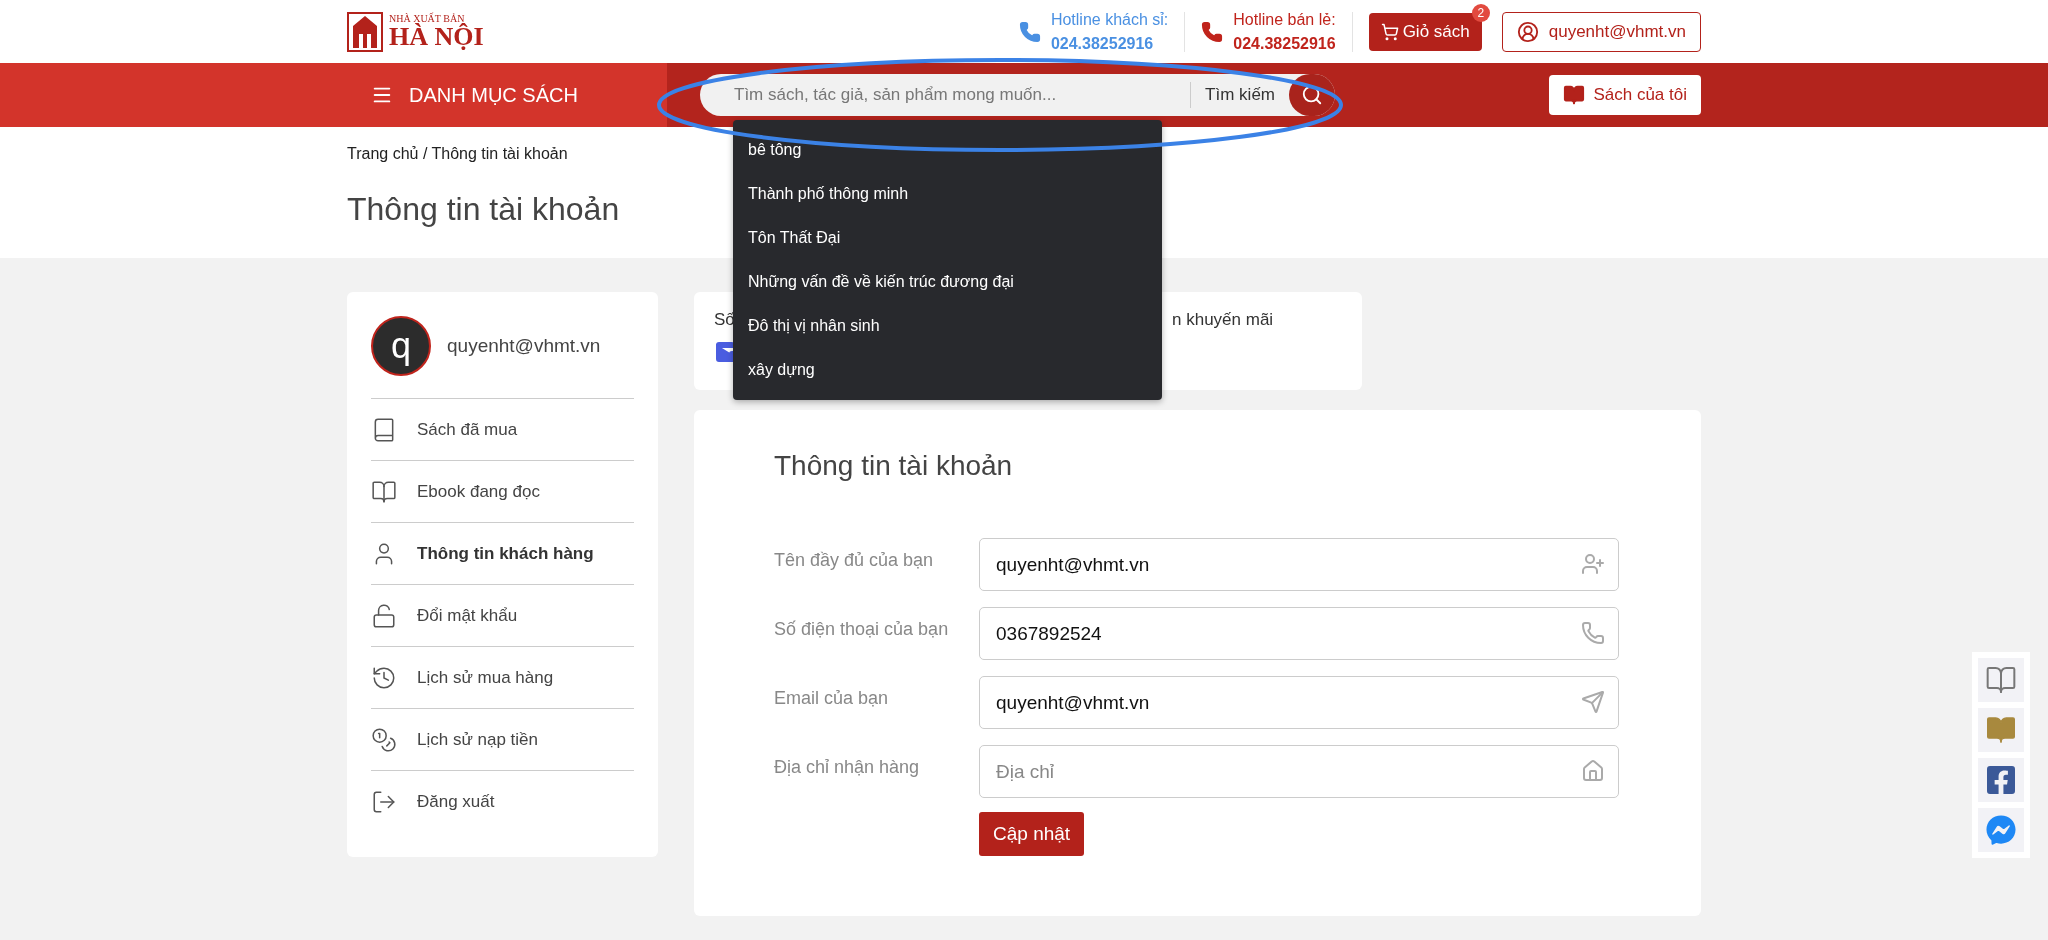 Image resolution: width=2048 pixels, height=940 pixels. I want to click on hotline-label: Hotline khách sỉ:, so click(1109, 19).